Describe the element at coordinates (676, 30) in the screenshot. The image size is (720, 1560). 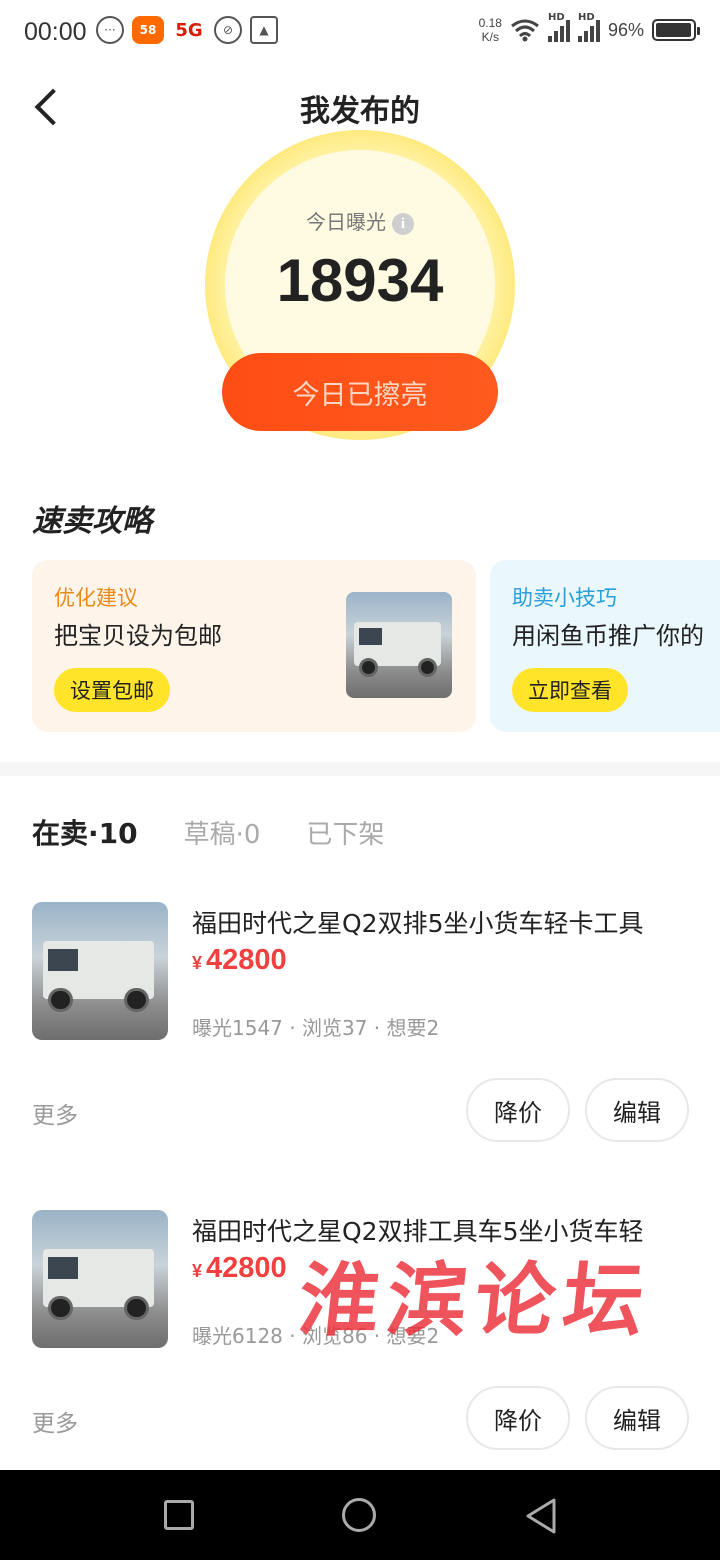
I see `battery-icon` at that location.